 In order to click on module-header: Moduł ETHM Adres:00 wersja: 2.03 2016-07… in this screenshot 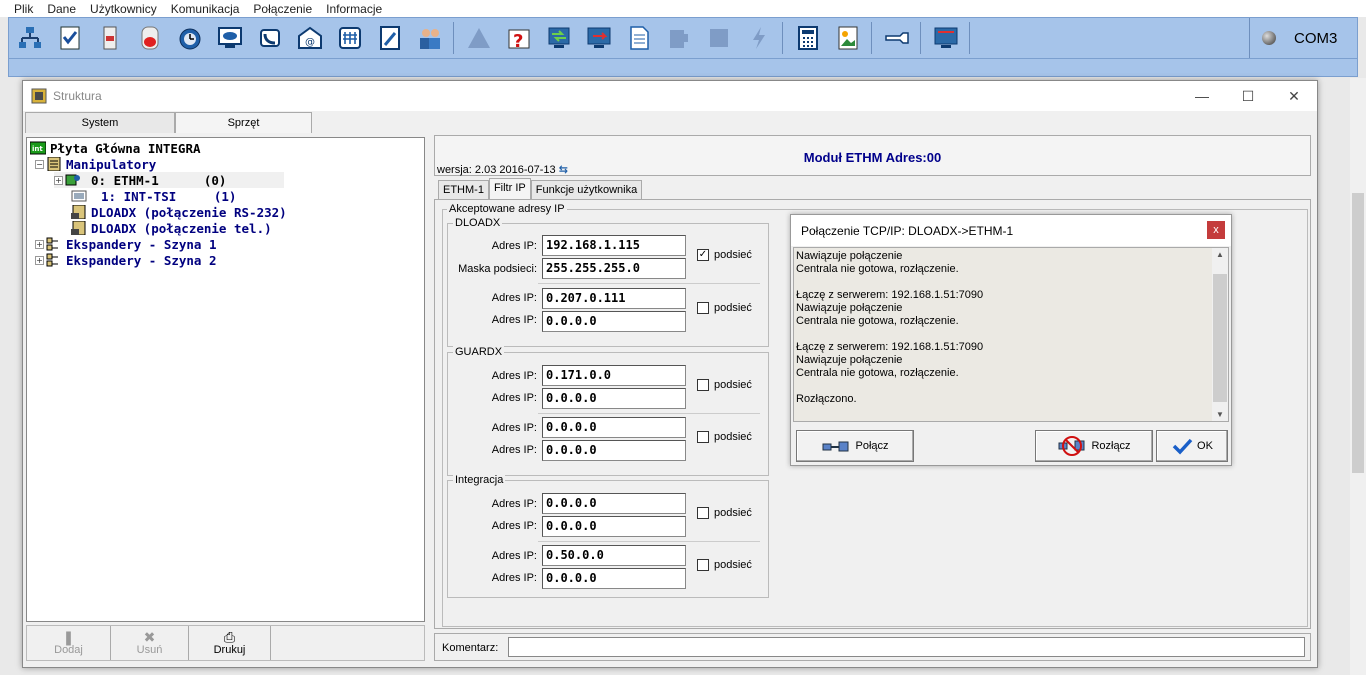, I will do `click(872, 155)`.